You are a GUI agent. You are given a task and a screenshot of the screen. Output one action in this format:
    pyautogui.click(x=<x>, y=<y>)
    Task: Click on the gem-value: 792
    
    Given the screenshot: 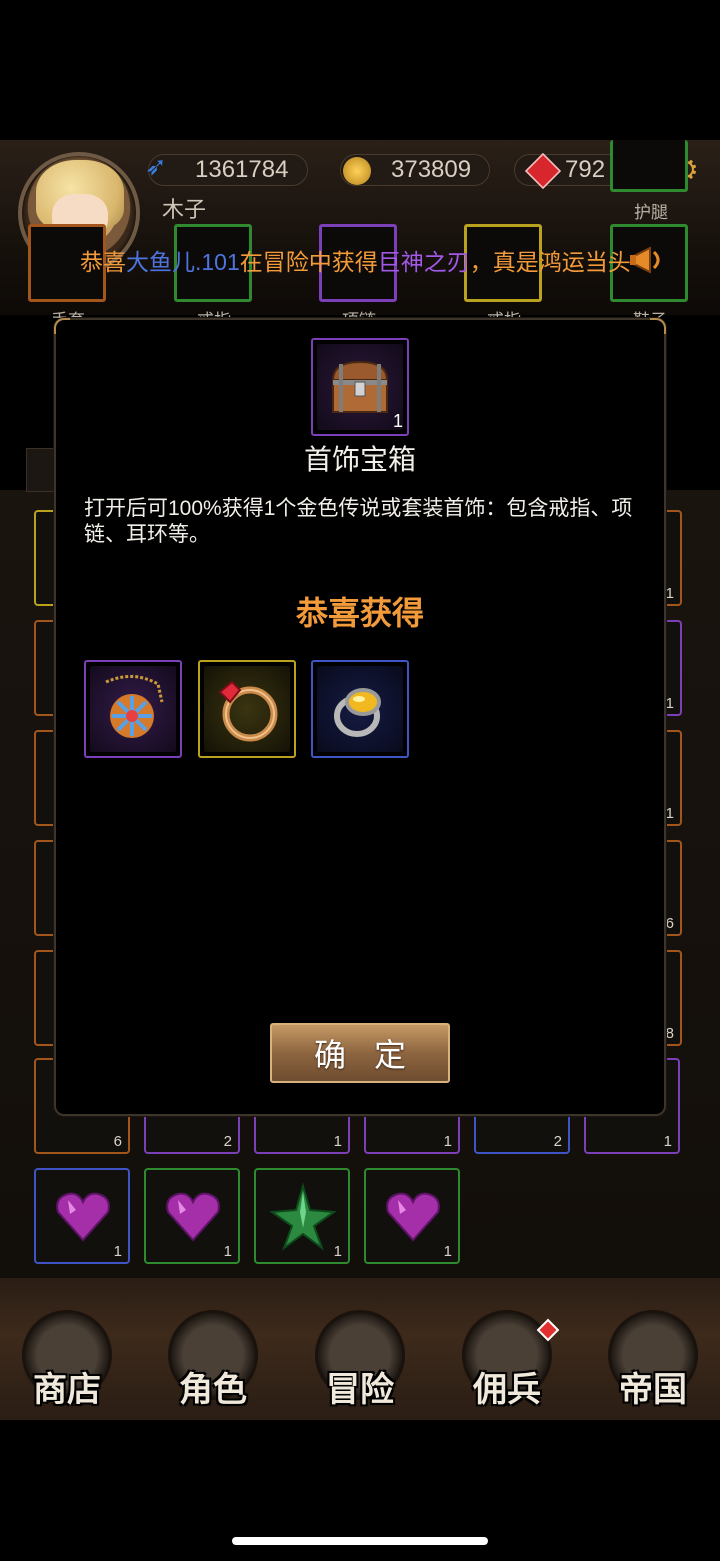 What is the action you would take?
    pyautogui.click(x=585, y=169)
    